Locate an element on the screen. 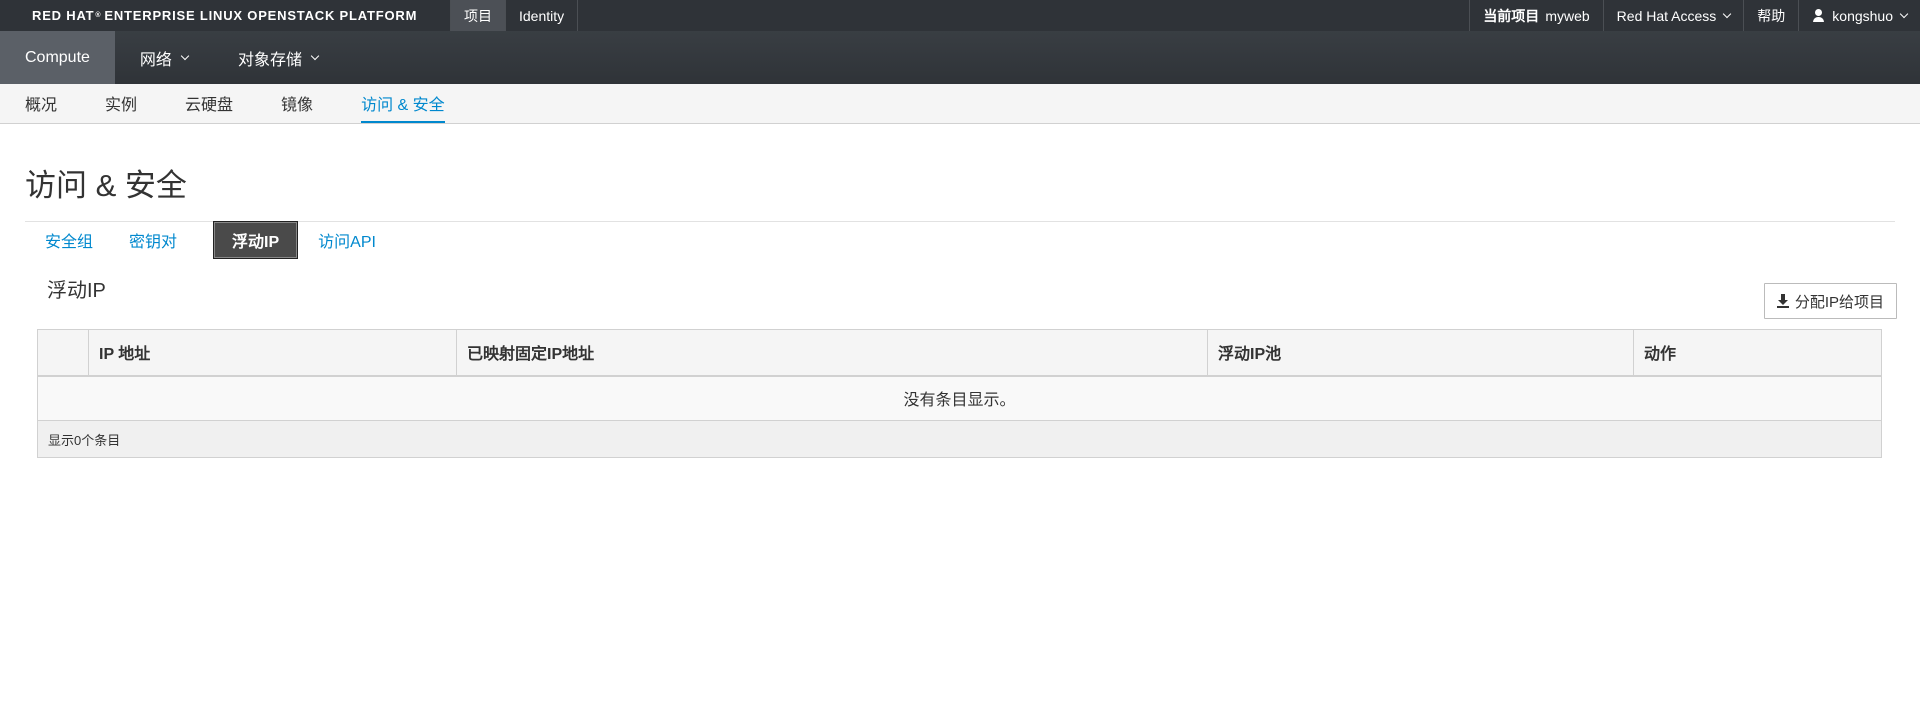 The width and height of the screenshot is (1920, 718). help-label: 帮助 is located at coordinates (1771, 15).